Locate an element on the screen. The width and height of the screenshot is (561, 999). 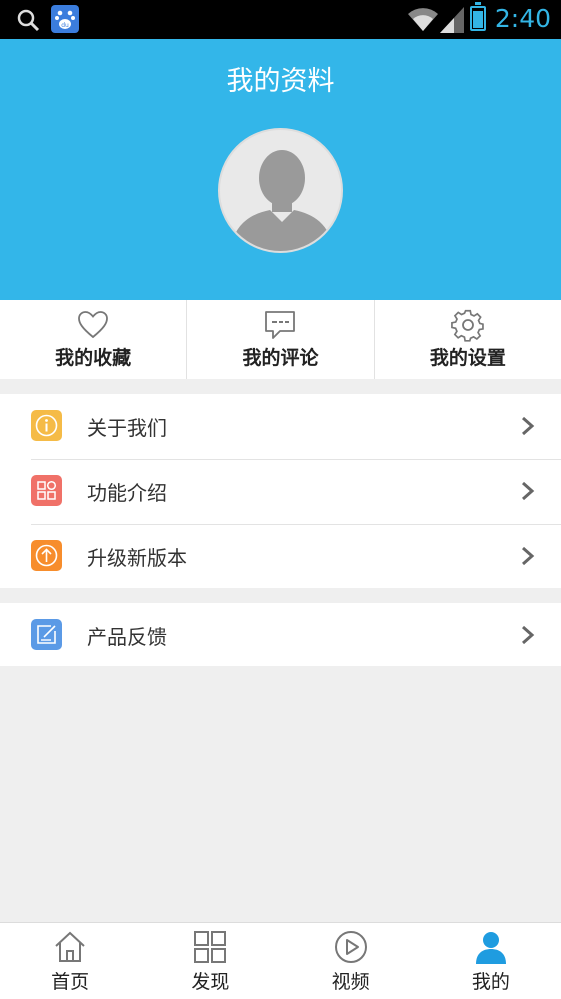
settings-button: 我的设置 is located at coordinates (468, 339).